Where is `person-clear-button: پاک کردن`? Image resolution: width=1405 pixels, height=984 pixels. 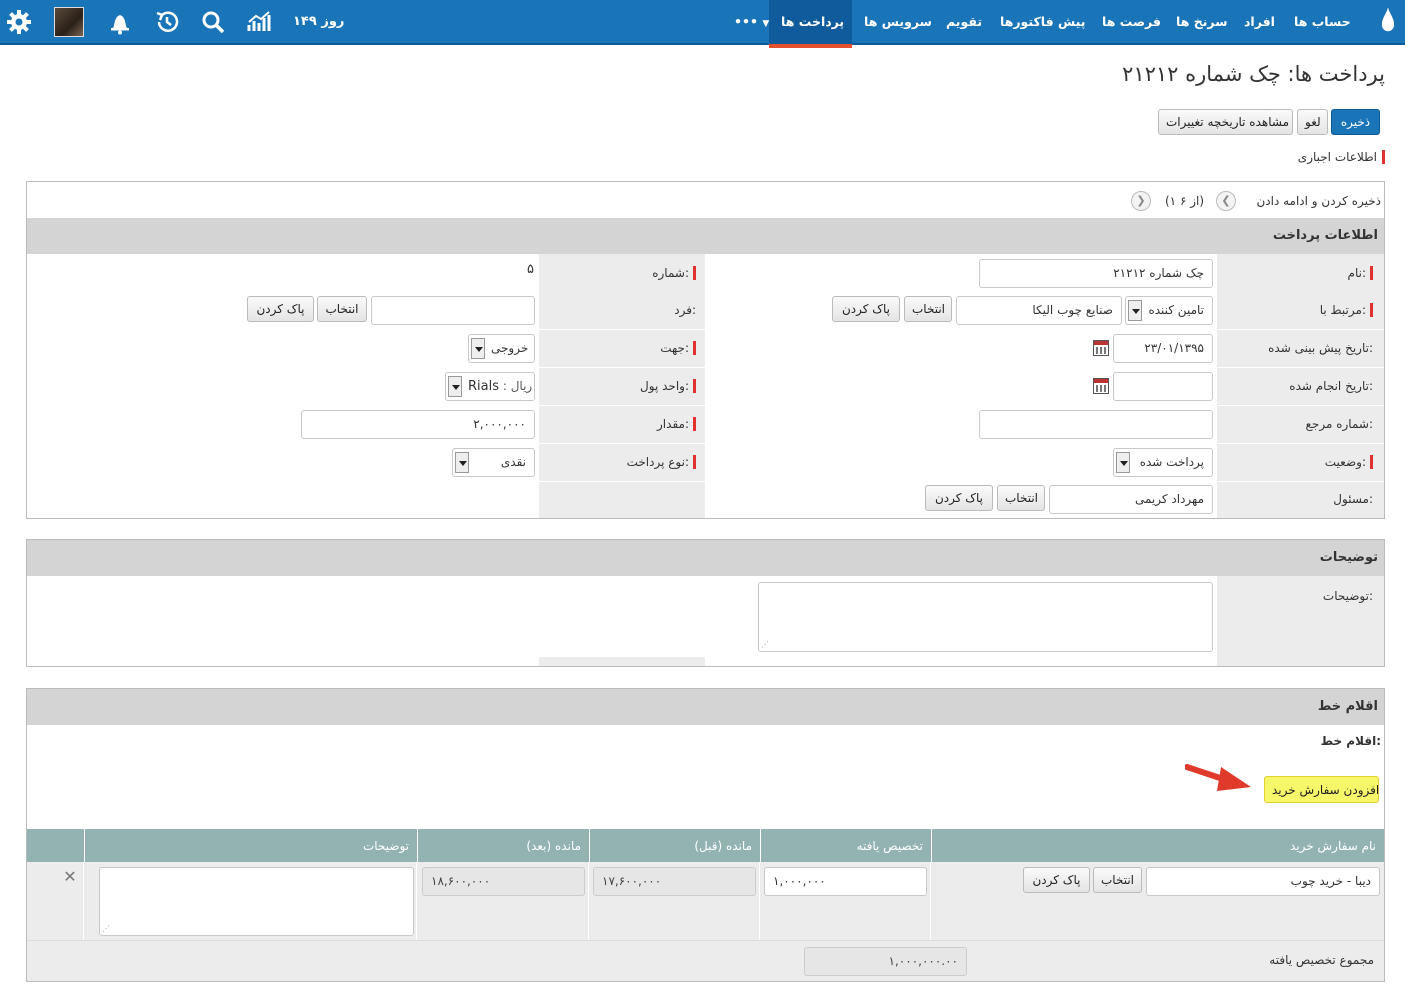
person-clear-button: پاک کردن is located at coordinates (280, 309).